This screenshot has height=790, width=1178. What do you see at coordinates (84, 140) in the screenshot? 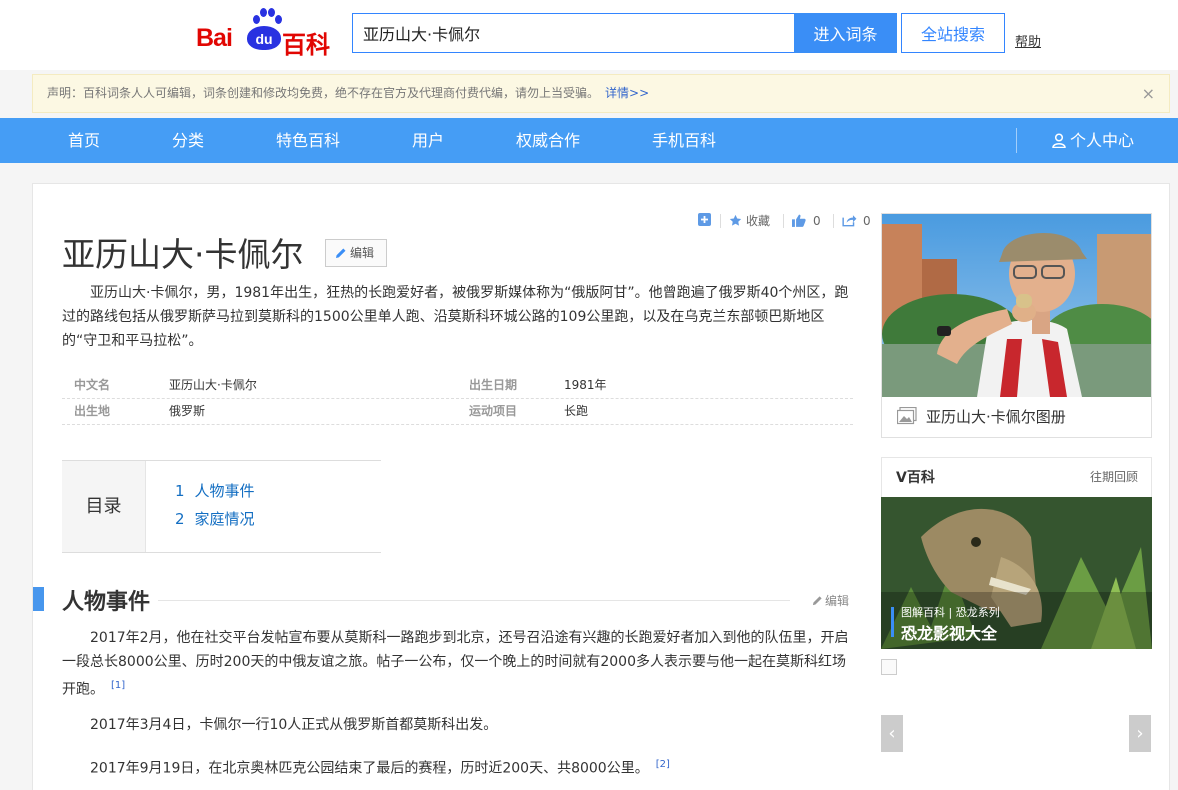
I see `nav-item-home: 首页` at bounding box center [84, 140].